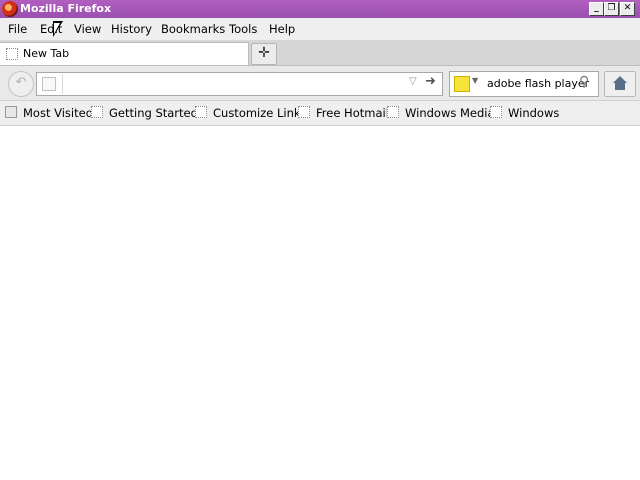 The image size is (640, 480). Describe the element at coordinates (153, 113) in the screenshot. I see `bookmark-label: Getting Started` at that location.